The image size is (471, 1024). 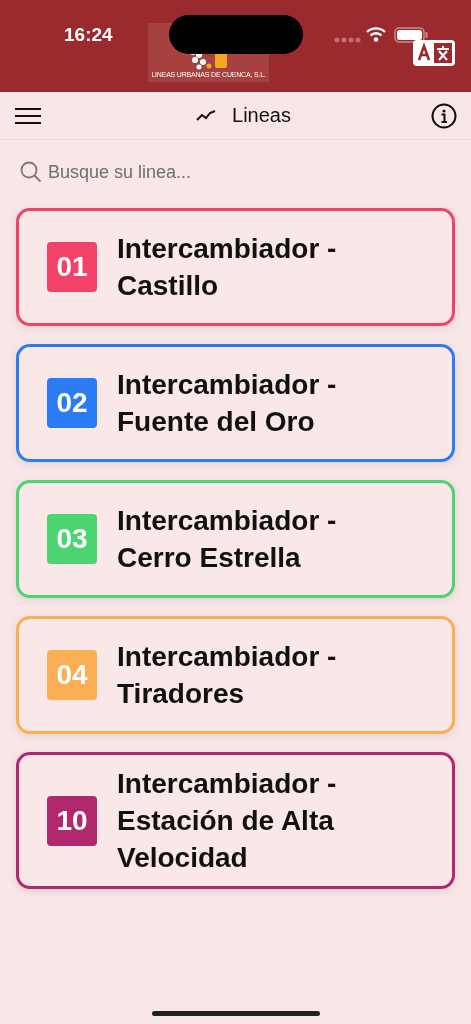 What do you see at coordinates (72, 267) in the screenshot?
I see `line-number: 01` at bounding box center [72, 267].